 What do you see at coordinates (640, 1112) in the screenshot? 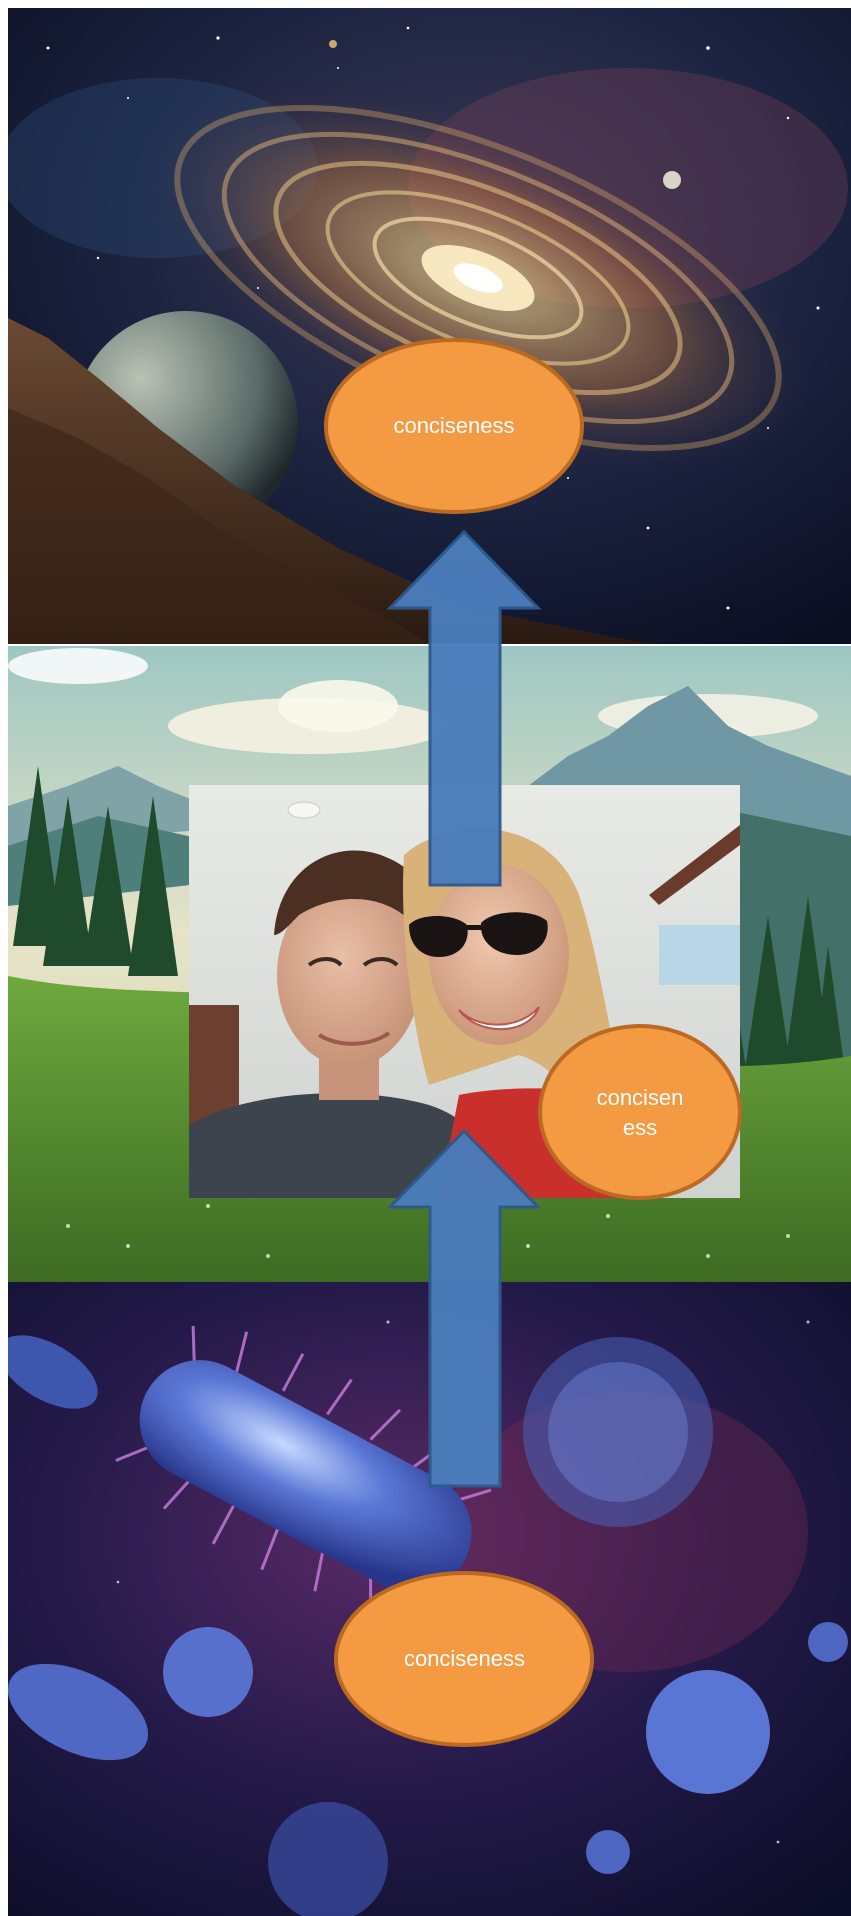
I see `node-label-middle: concisen ess` at bounding box center [640, 1112].